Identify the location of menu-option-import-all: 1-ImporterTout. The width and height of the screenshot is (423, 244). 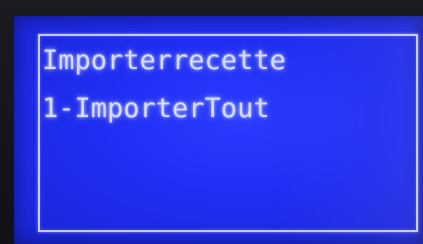
(156, 109).